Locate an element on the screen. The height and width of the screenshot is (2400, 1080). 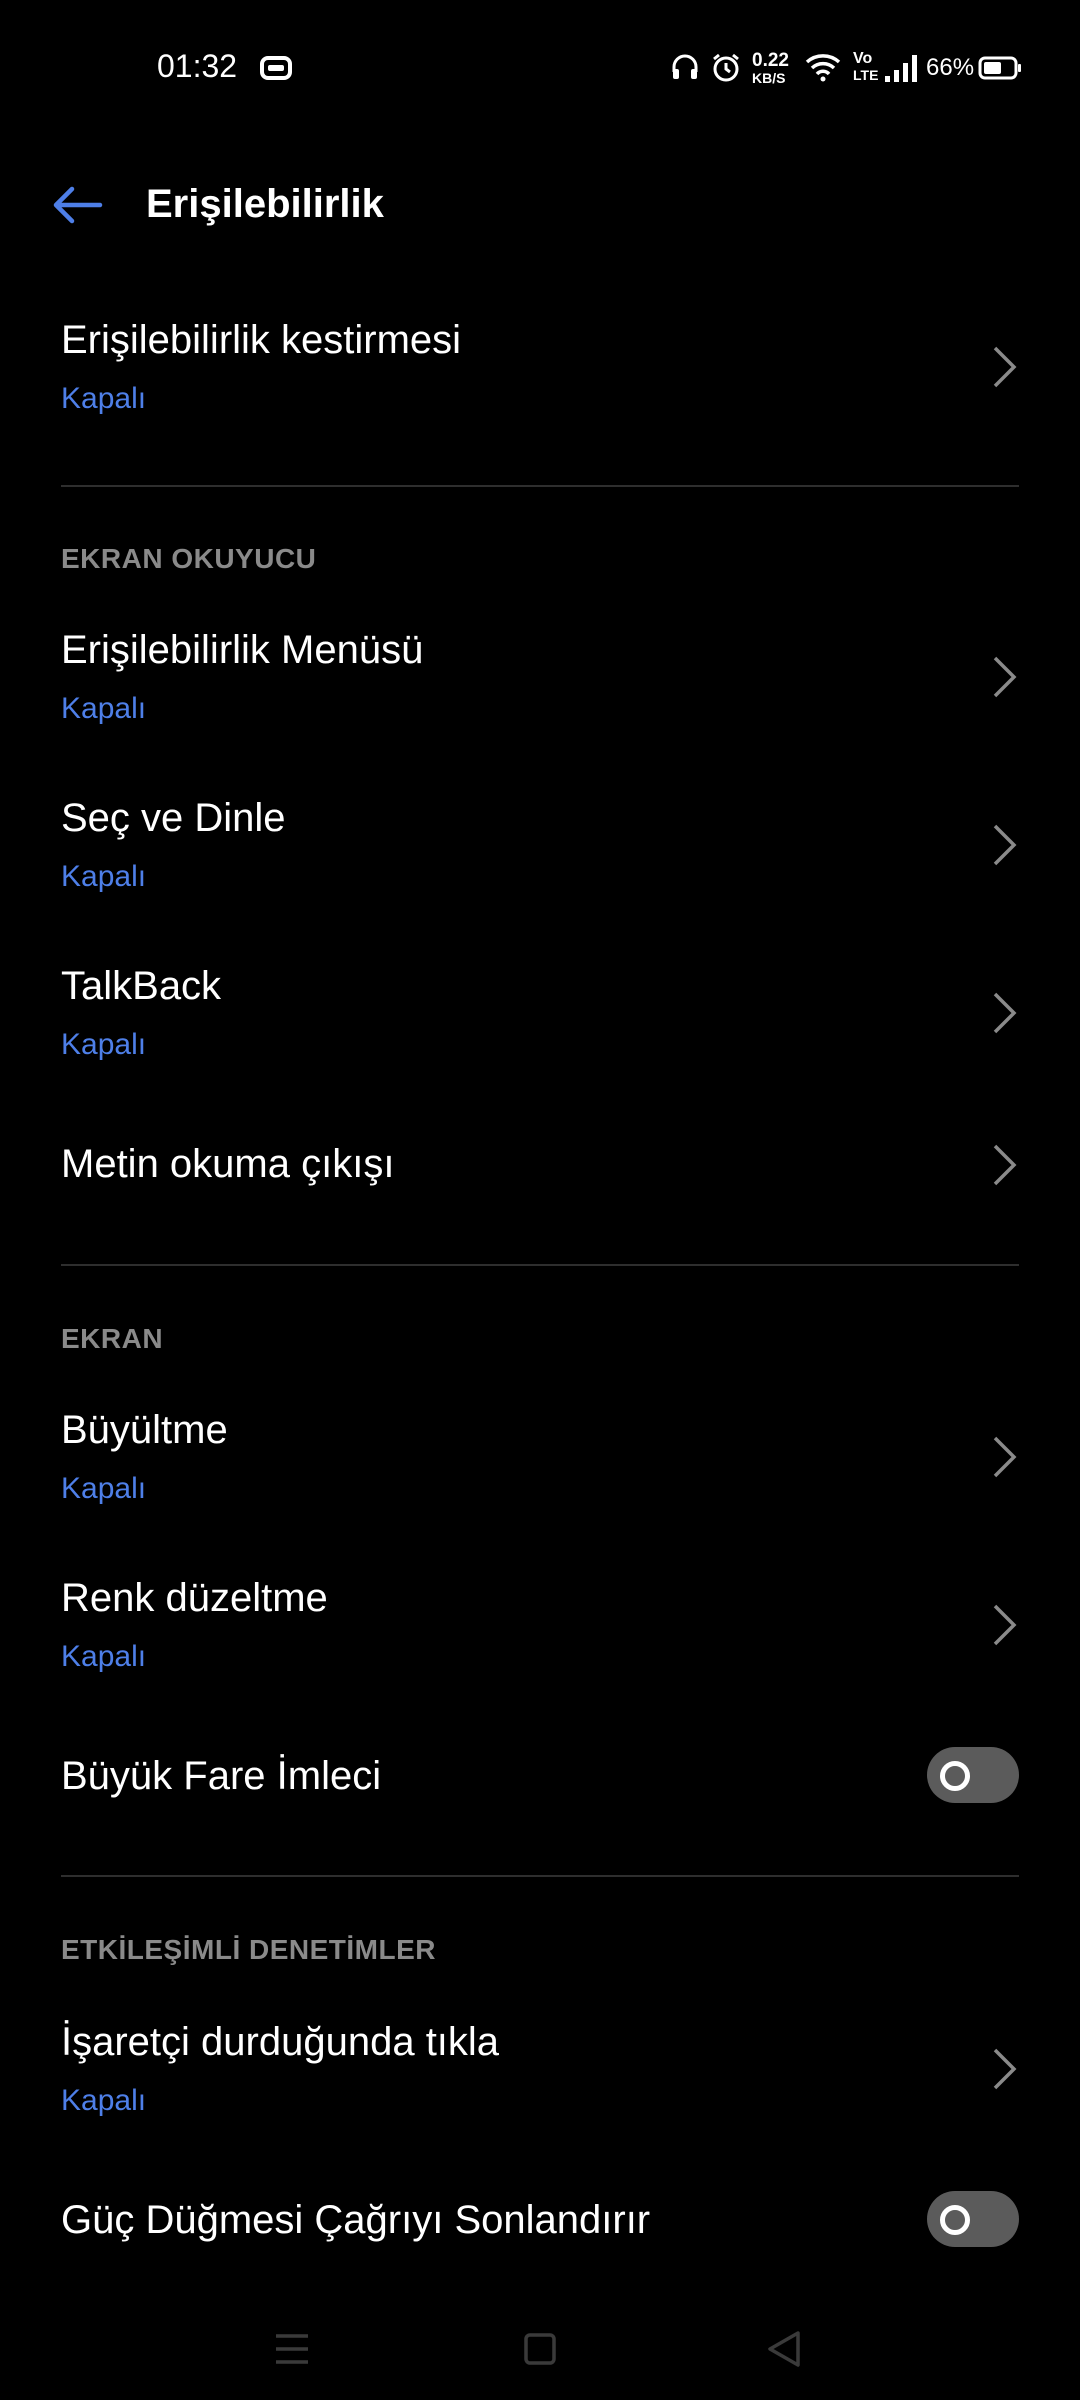
large-pointer-toggle is located at coordinates (973, 1775).